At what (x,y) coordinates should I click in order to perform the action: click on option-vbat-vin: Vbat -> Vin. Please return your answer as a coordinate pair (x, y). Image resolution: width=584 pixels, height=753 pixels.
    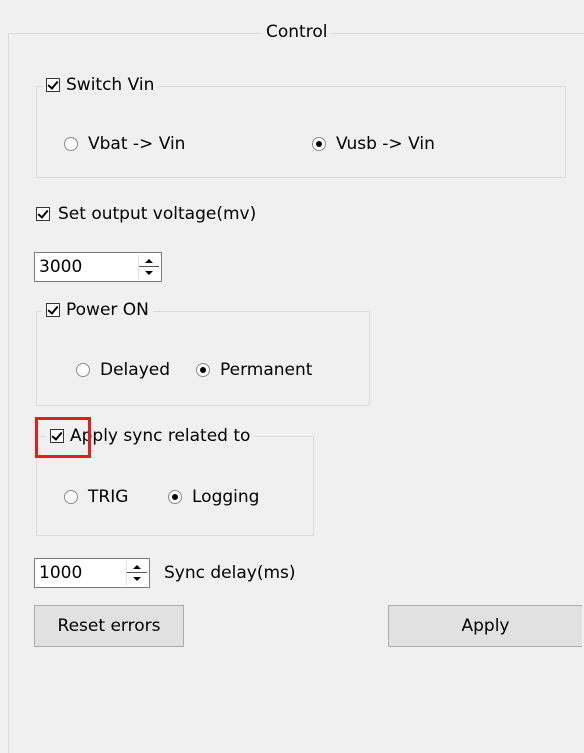
    Looking at the image, I should click on (124, 144).